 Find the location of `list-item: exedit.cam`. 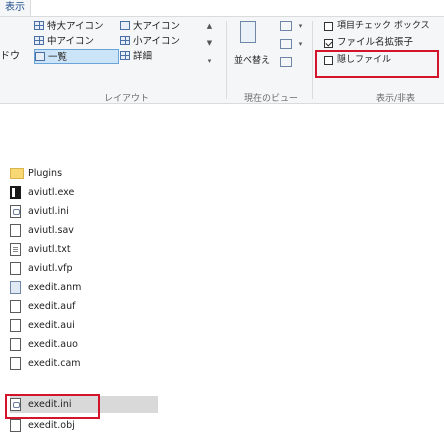

list-item: exedit.cam is located at coordinates (84, 363).